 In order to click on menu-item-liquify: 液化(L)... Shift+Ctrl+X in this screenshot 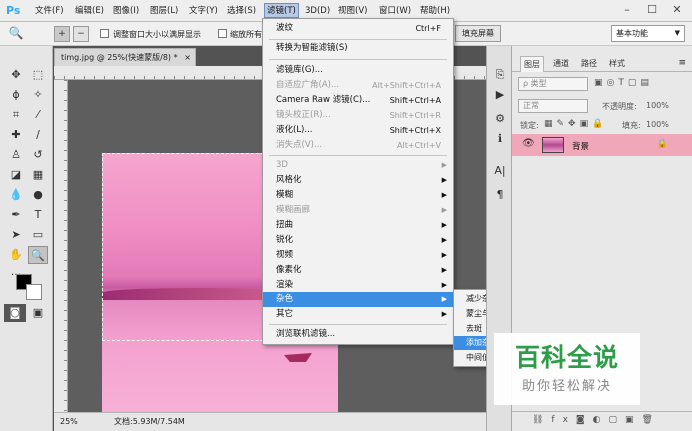, I will do `click(358, 130)`.